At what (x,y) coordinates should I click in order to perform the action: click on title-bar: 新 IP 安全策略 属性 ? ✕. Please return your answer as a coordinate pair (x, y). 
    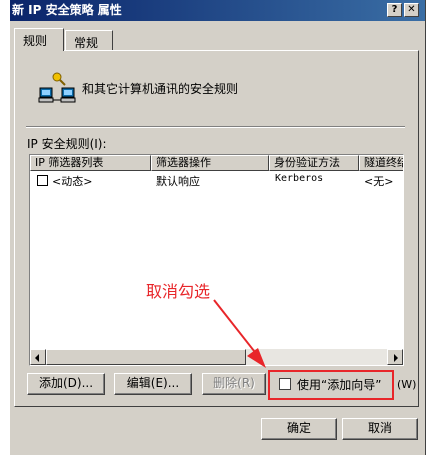
    Looking at the image, I should click on (217, 10).